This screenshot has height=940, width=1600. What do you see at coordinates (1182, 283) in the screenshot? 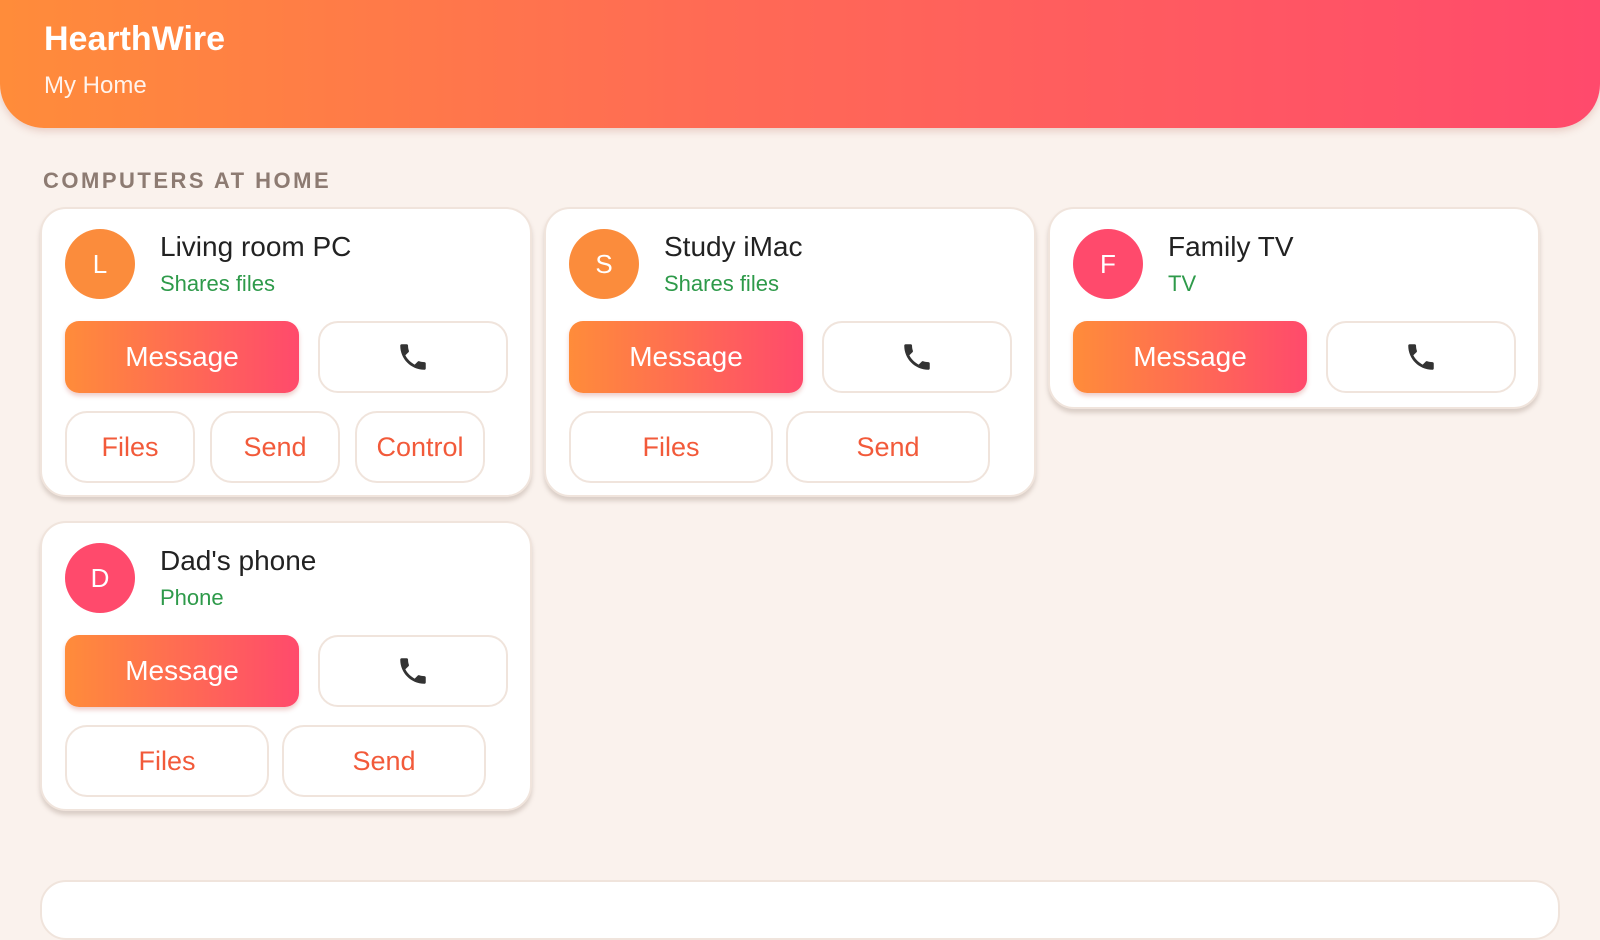
I see `device-type: TV` at bounding box center [1182, 283].